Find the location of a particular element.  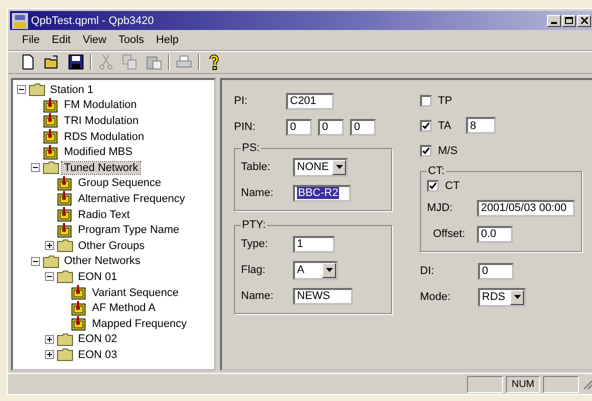

tree-item: EON 02 is located at coordinates (98, 339).